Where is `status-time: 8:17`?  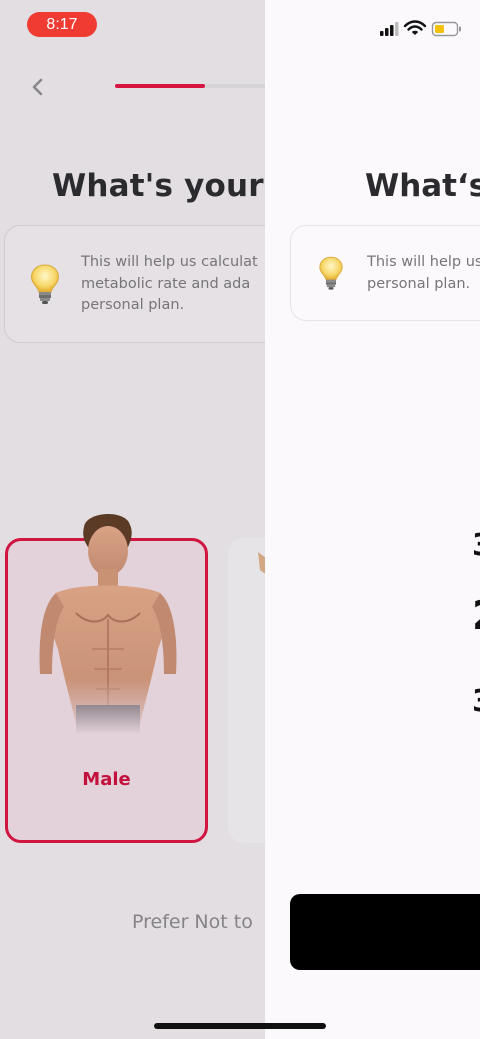 status-time: 8:17 is located at coordinates (62, 24).